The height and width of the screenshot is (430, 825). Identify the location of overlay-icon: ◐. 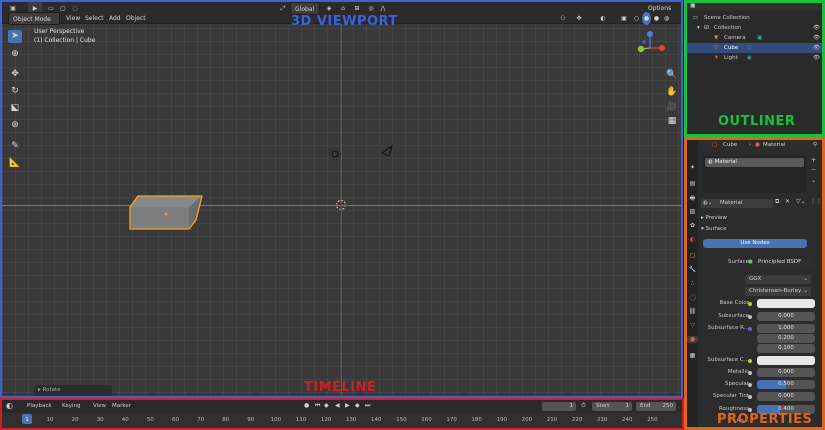
(603, 18).